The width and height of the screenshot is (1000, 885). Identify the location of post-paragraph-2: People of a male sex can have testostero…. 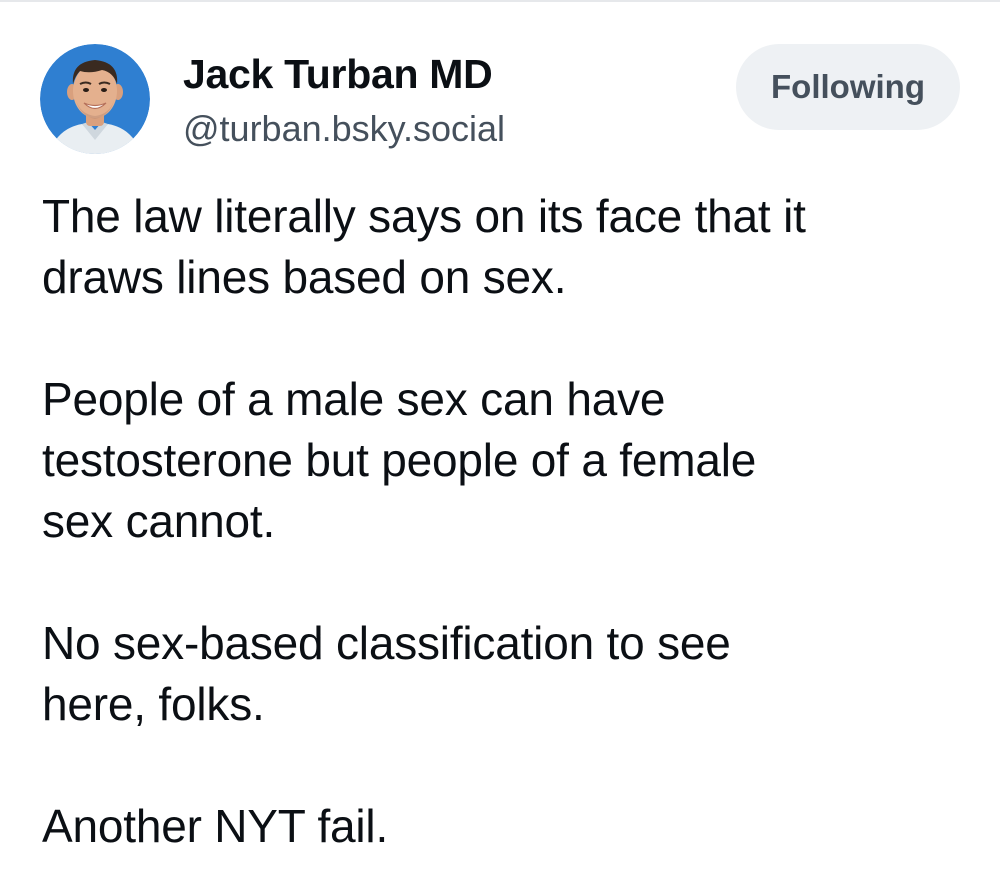
(399, 460).